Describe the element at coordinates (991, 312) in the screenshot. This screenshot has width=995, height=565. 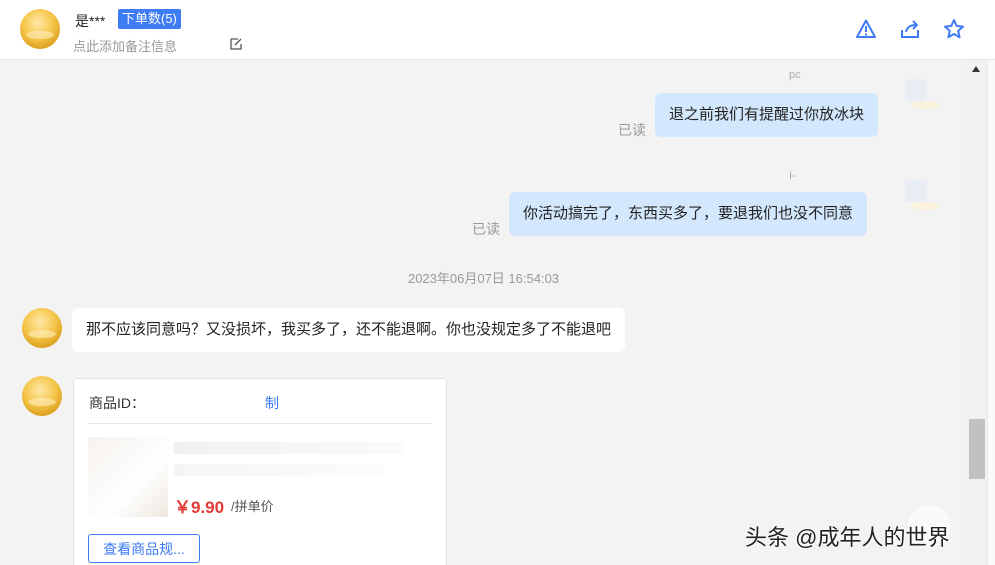
I see `window-edge` at that location.